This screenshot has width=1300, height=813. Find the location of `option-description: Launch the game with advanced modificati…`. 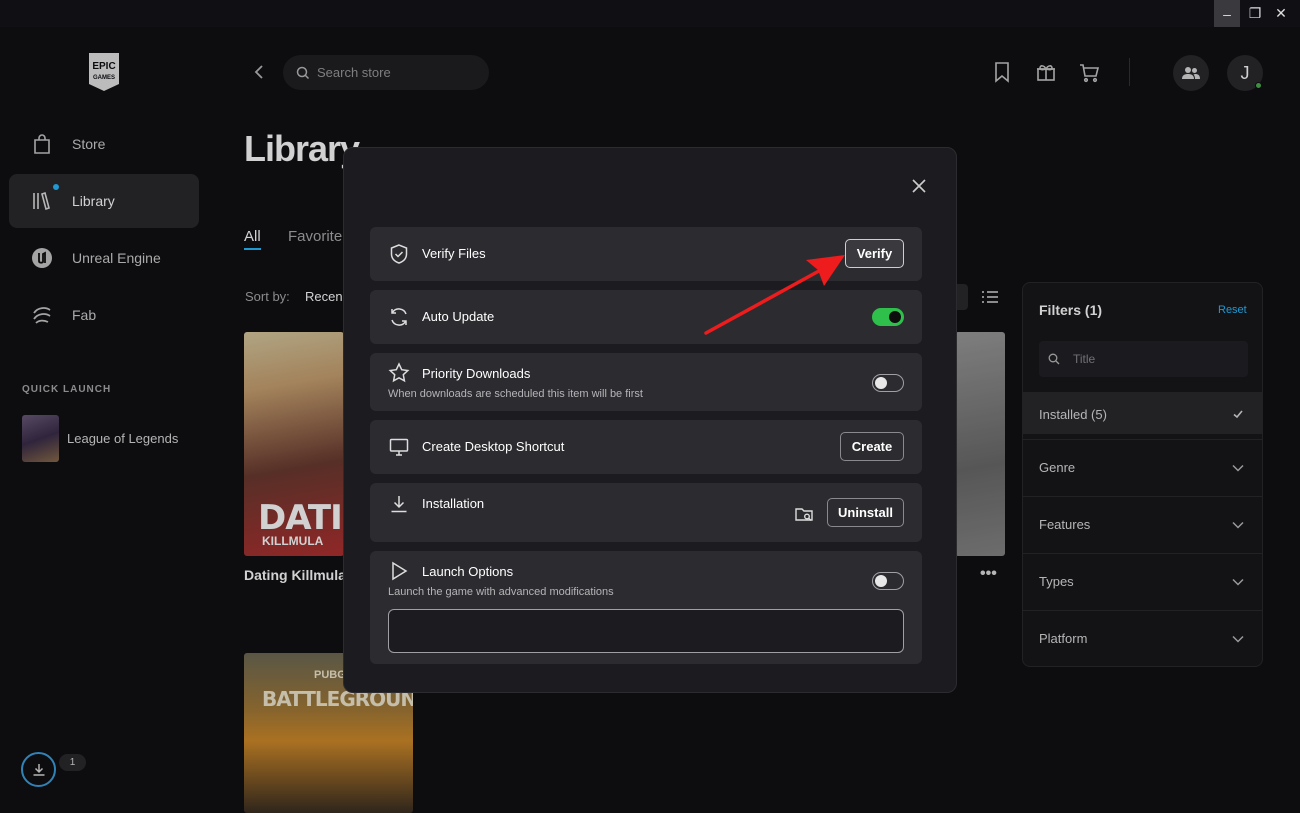

option-description: Launch the game with advanced modificati… is located at coordinates (501, 592).